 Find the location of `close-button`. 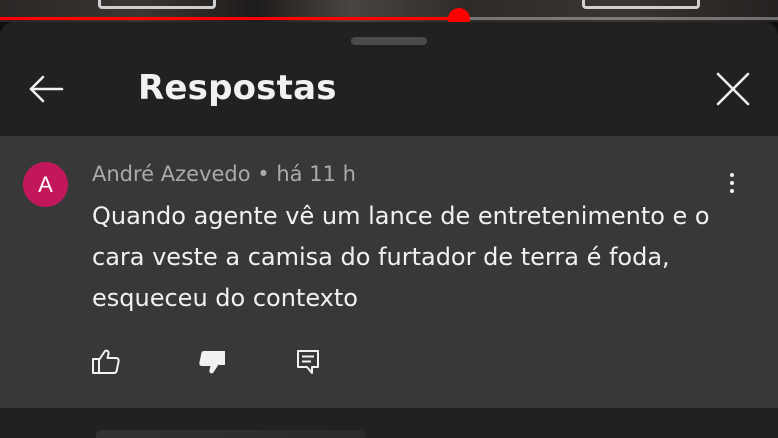

close-button is located at coordinates (733, 91).